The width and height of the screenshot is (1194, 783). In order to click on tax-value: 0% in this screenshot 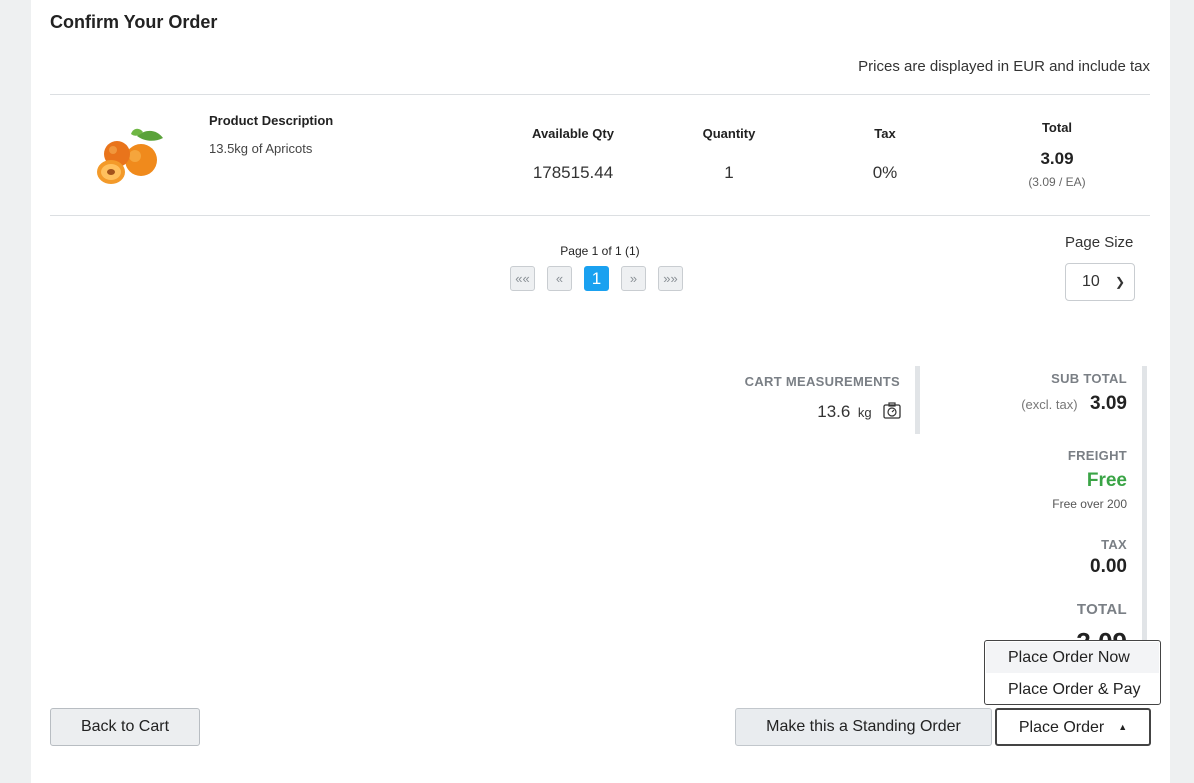, I will do `click(885, 172)`.